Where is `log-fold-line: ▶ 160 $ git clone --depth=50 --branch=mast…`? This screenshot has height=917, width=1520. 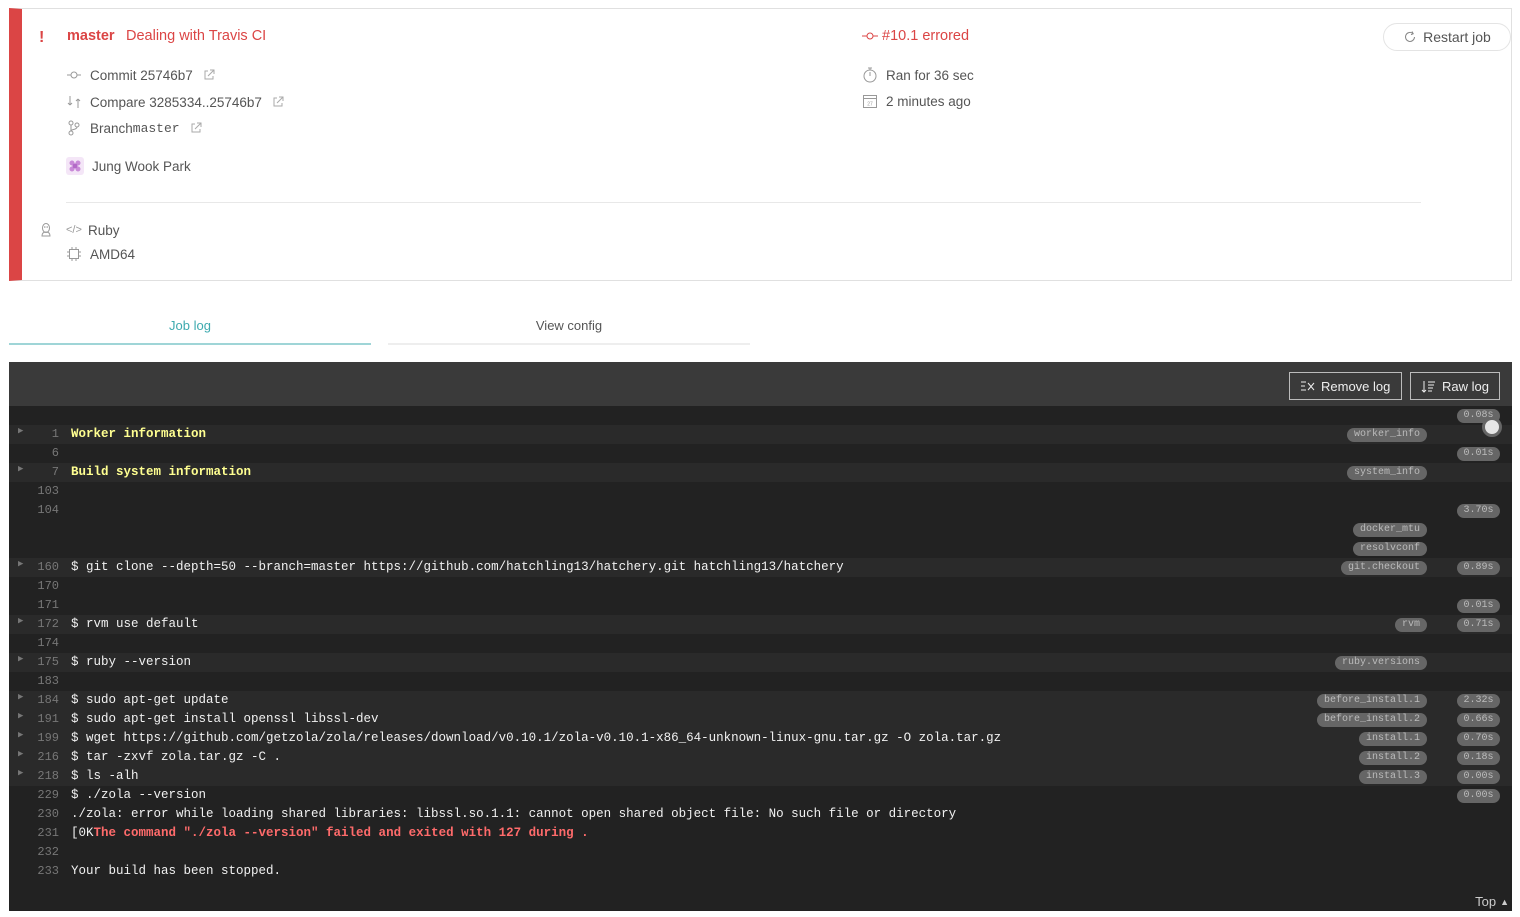
log-fold-line: ▶ 160 $ git clone --depth=50 --branch=mast… is located at coordinates (760, 567).